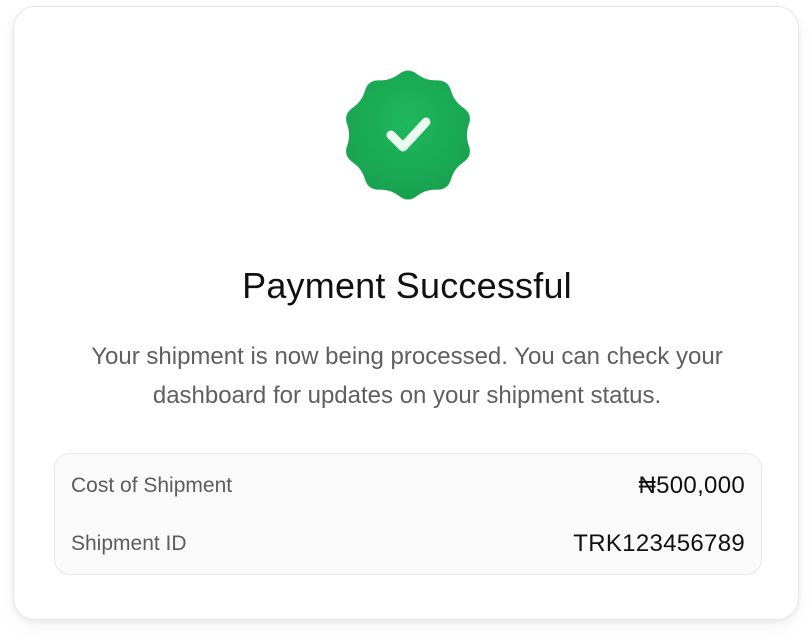 Image resolution: width=812 pixels, height=640 pixels. Describe the element at coordinates (407, 285) in the screenshot. I see `page-title: Payment Successful` at that location.